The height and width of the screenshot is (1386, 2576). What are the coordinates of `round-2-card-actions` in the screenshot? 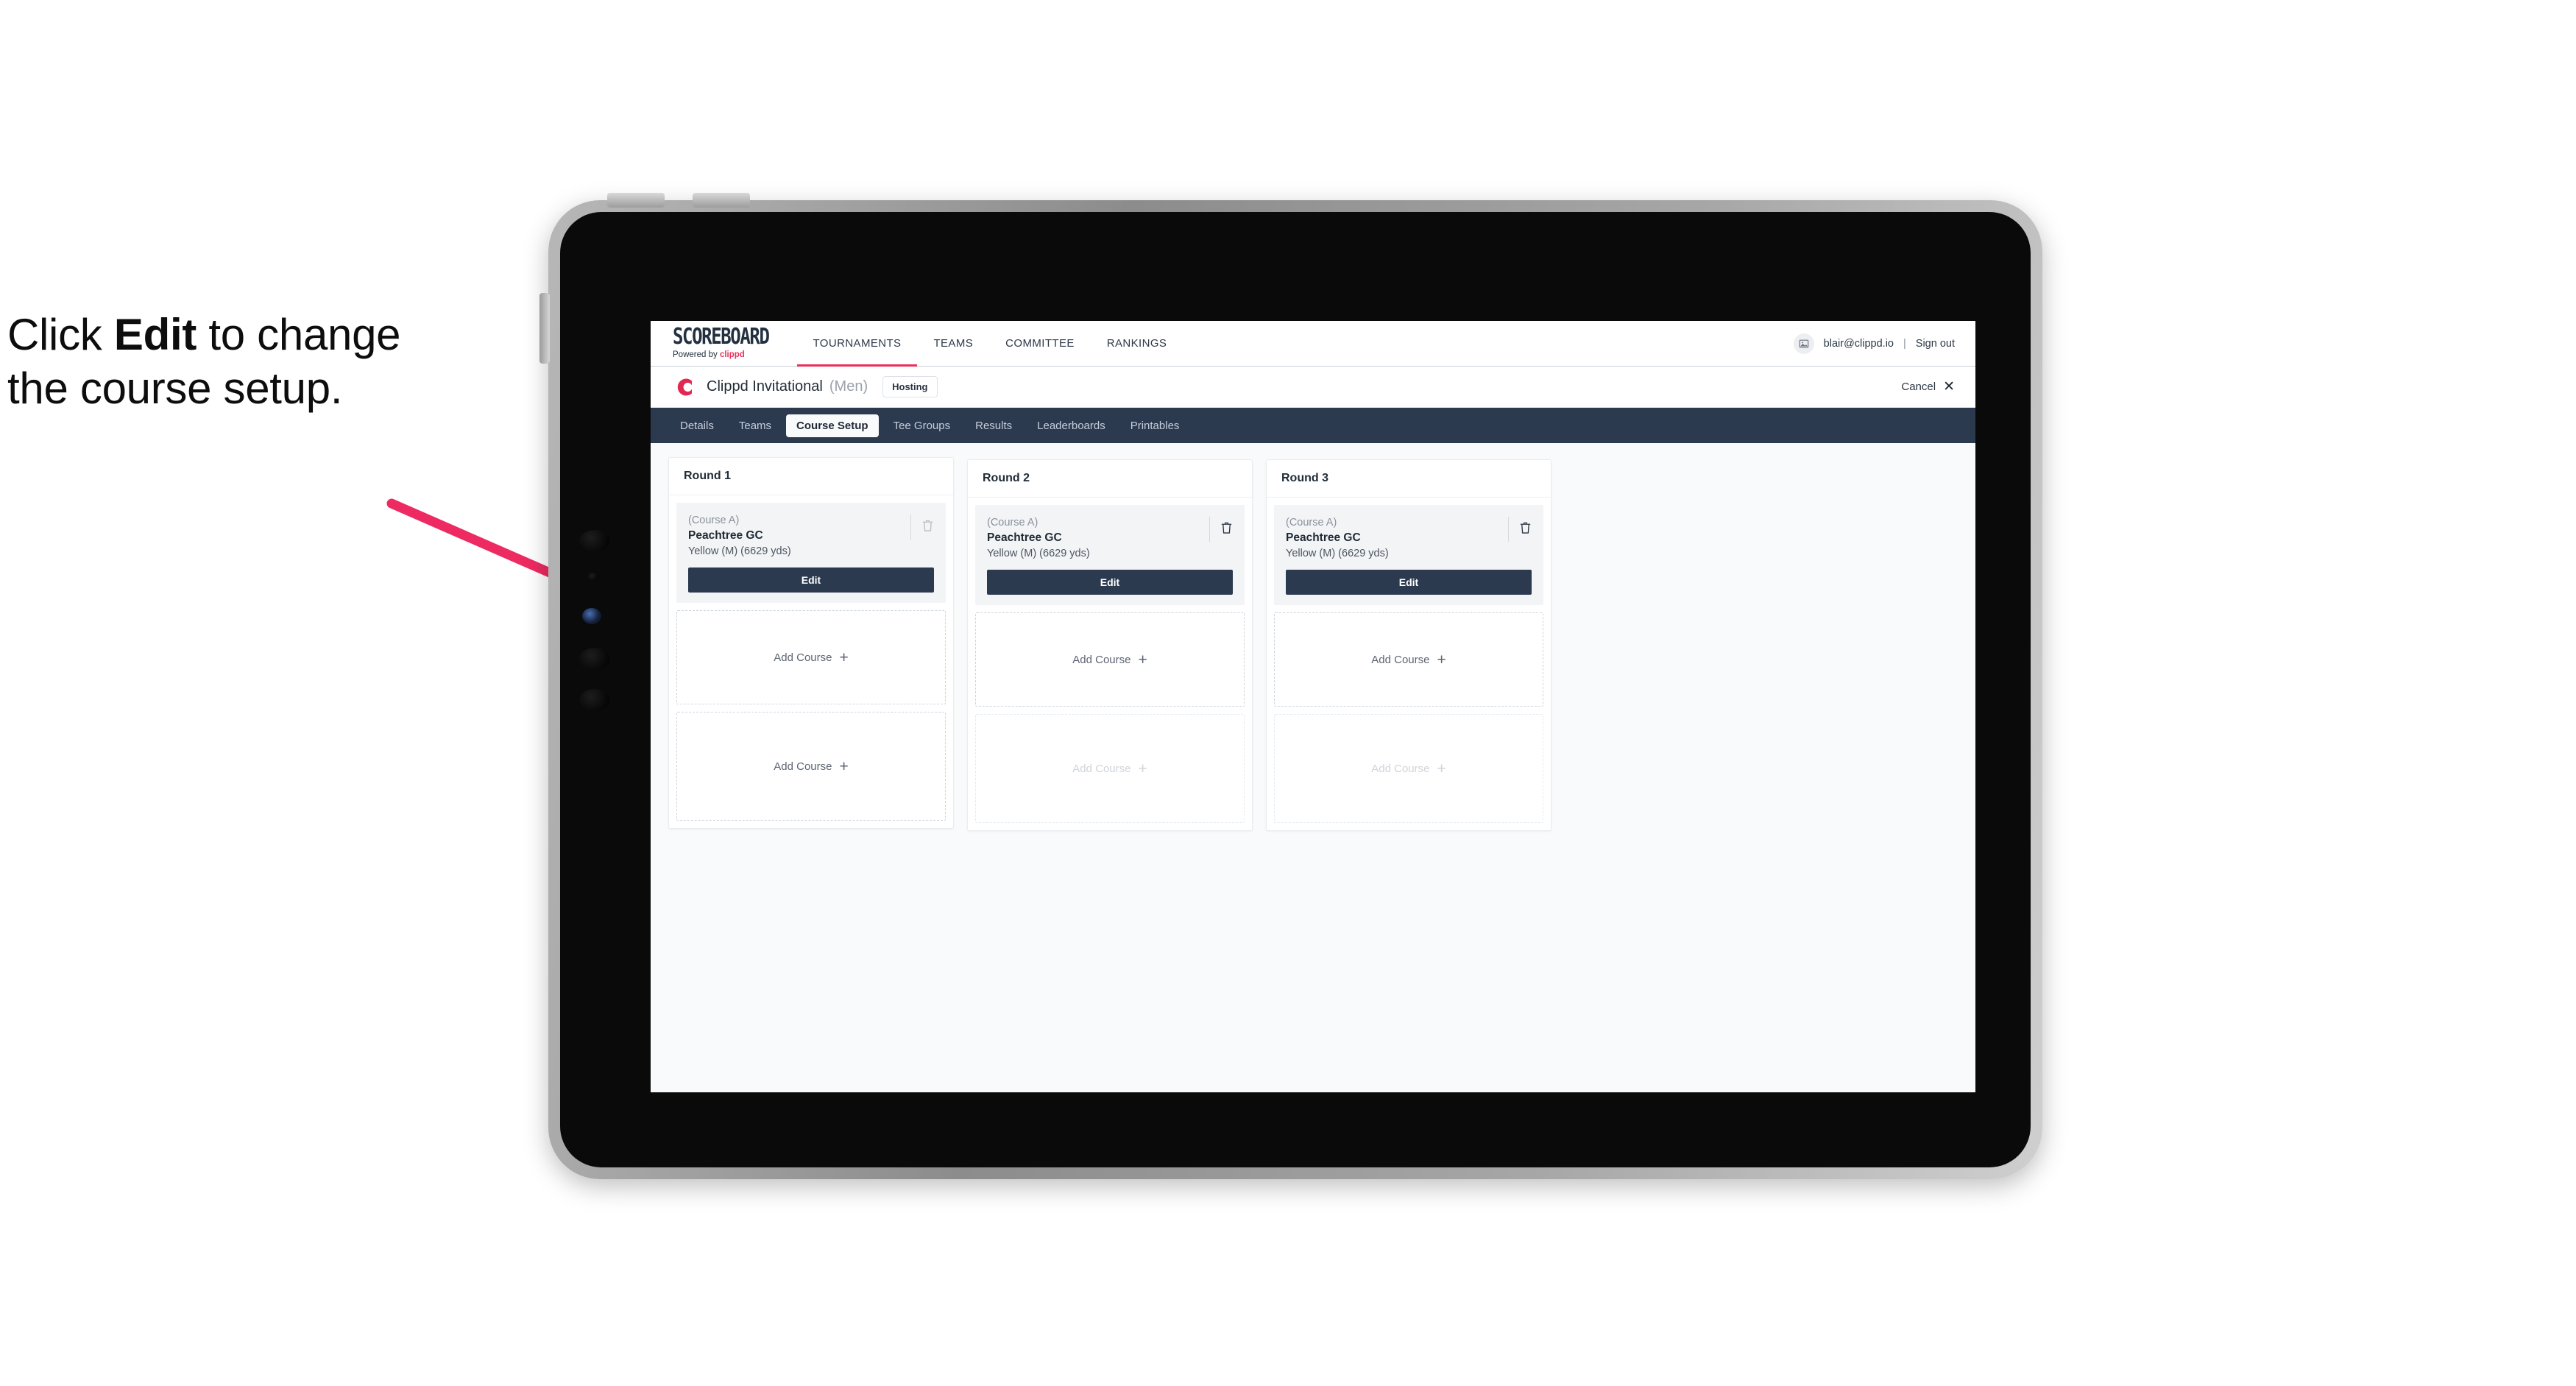 It's located at (1221, 529).